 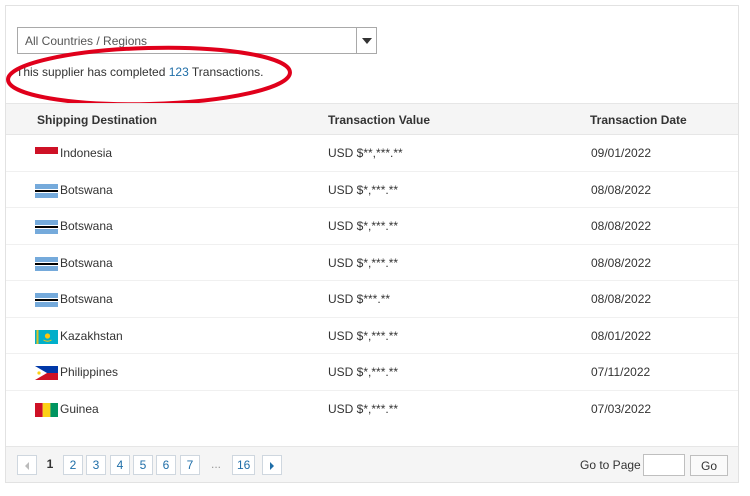 I want to click on page-link: 3, so click(x=96, y=465).